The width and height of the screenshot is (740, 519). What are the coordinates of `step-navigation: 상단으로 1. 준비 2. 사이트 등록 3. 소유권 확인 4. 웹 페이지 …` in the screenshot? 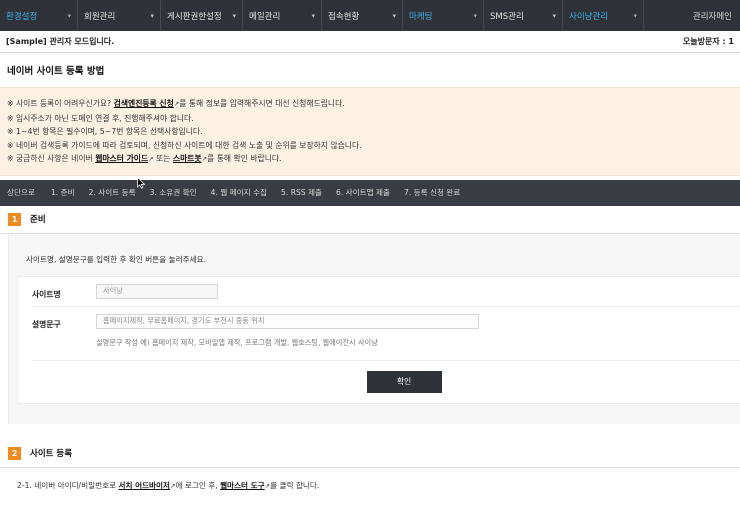 It's located at (370, 192).